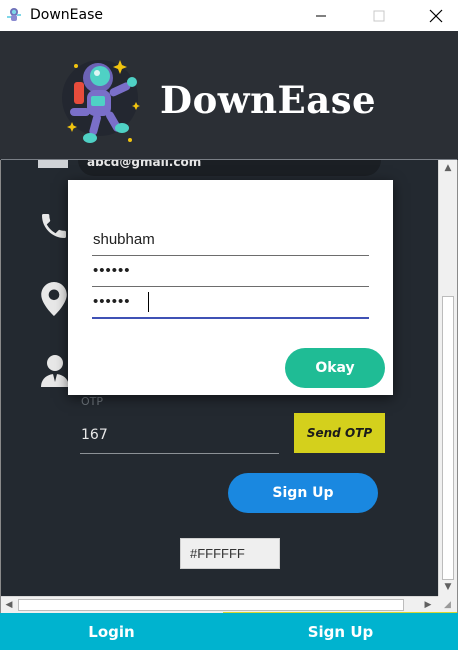 The width and height of the screenshot is (458, 650). Describe the element at coordinates (448, 438) in the screenshot. I see `vertical-scroll-thumb` at that location.